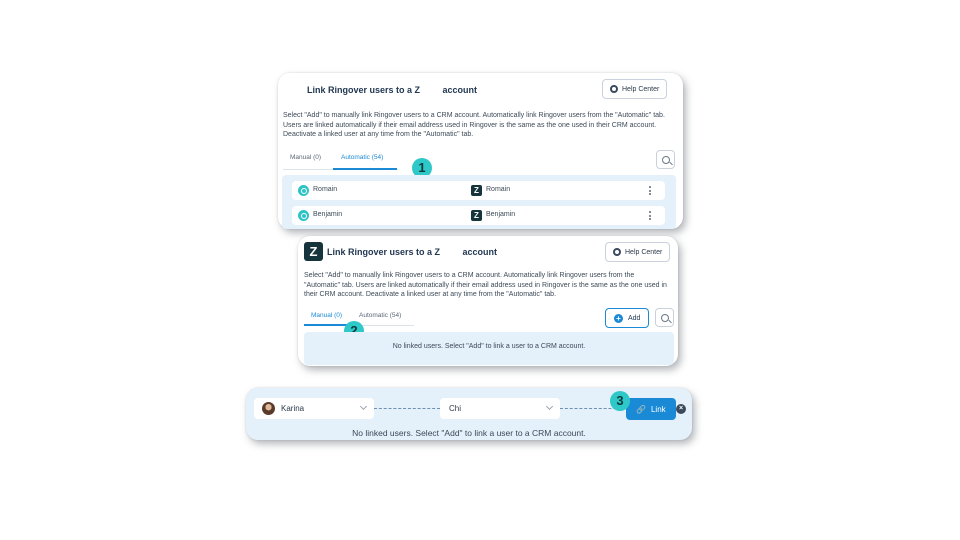 The image size is (960, 540). What do you see at coordinates (618, 318) in the screenshot?
I see `plus-icon: +` at bounding box center [618, 318].